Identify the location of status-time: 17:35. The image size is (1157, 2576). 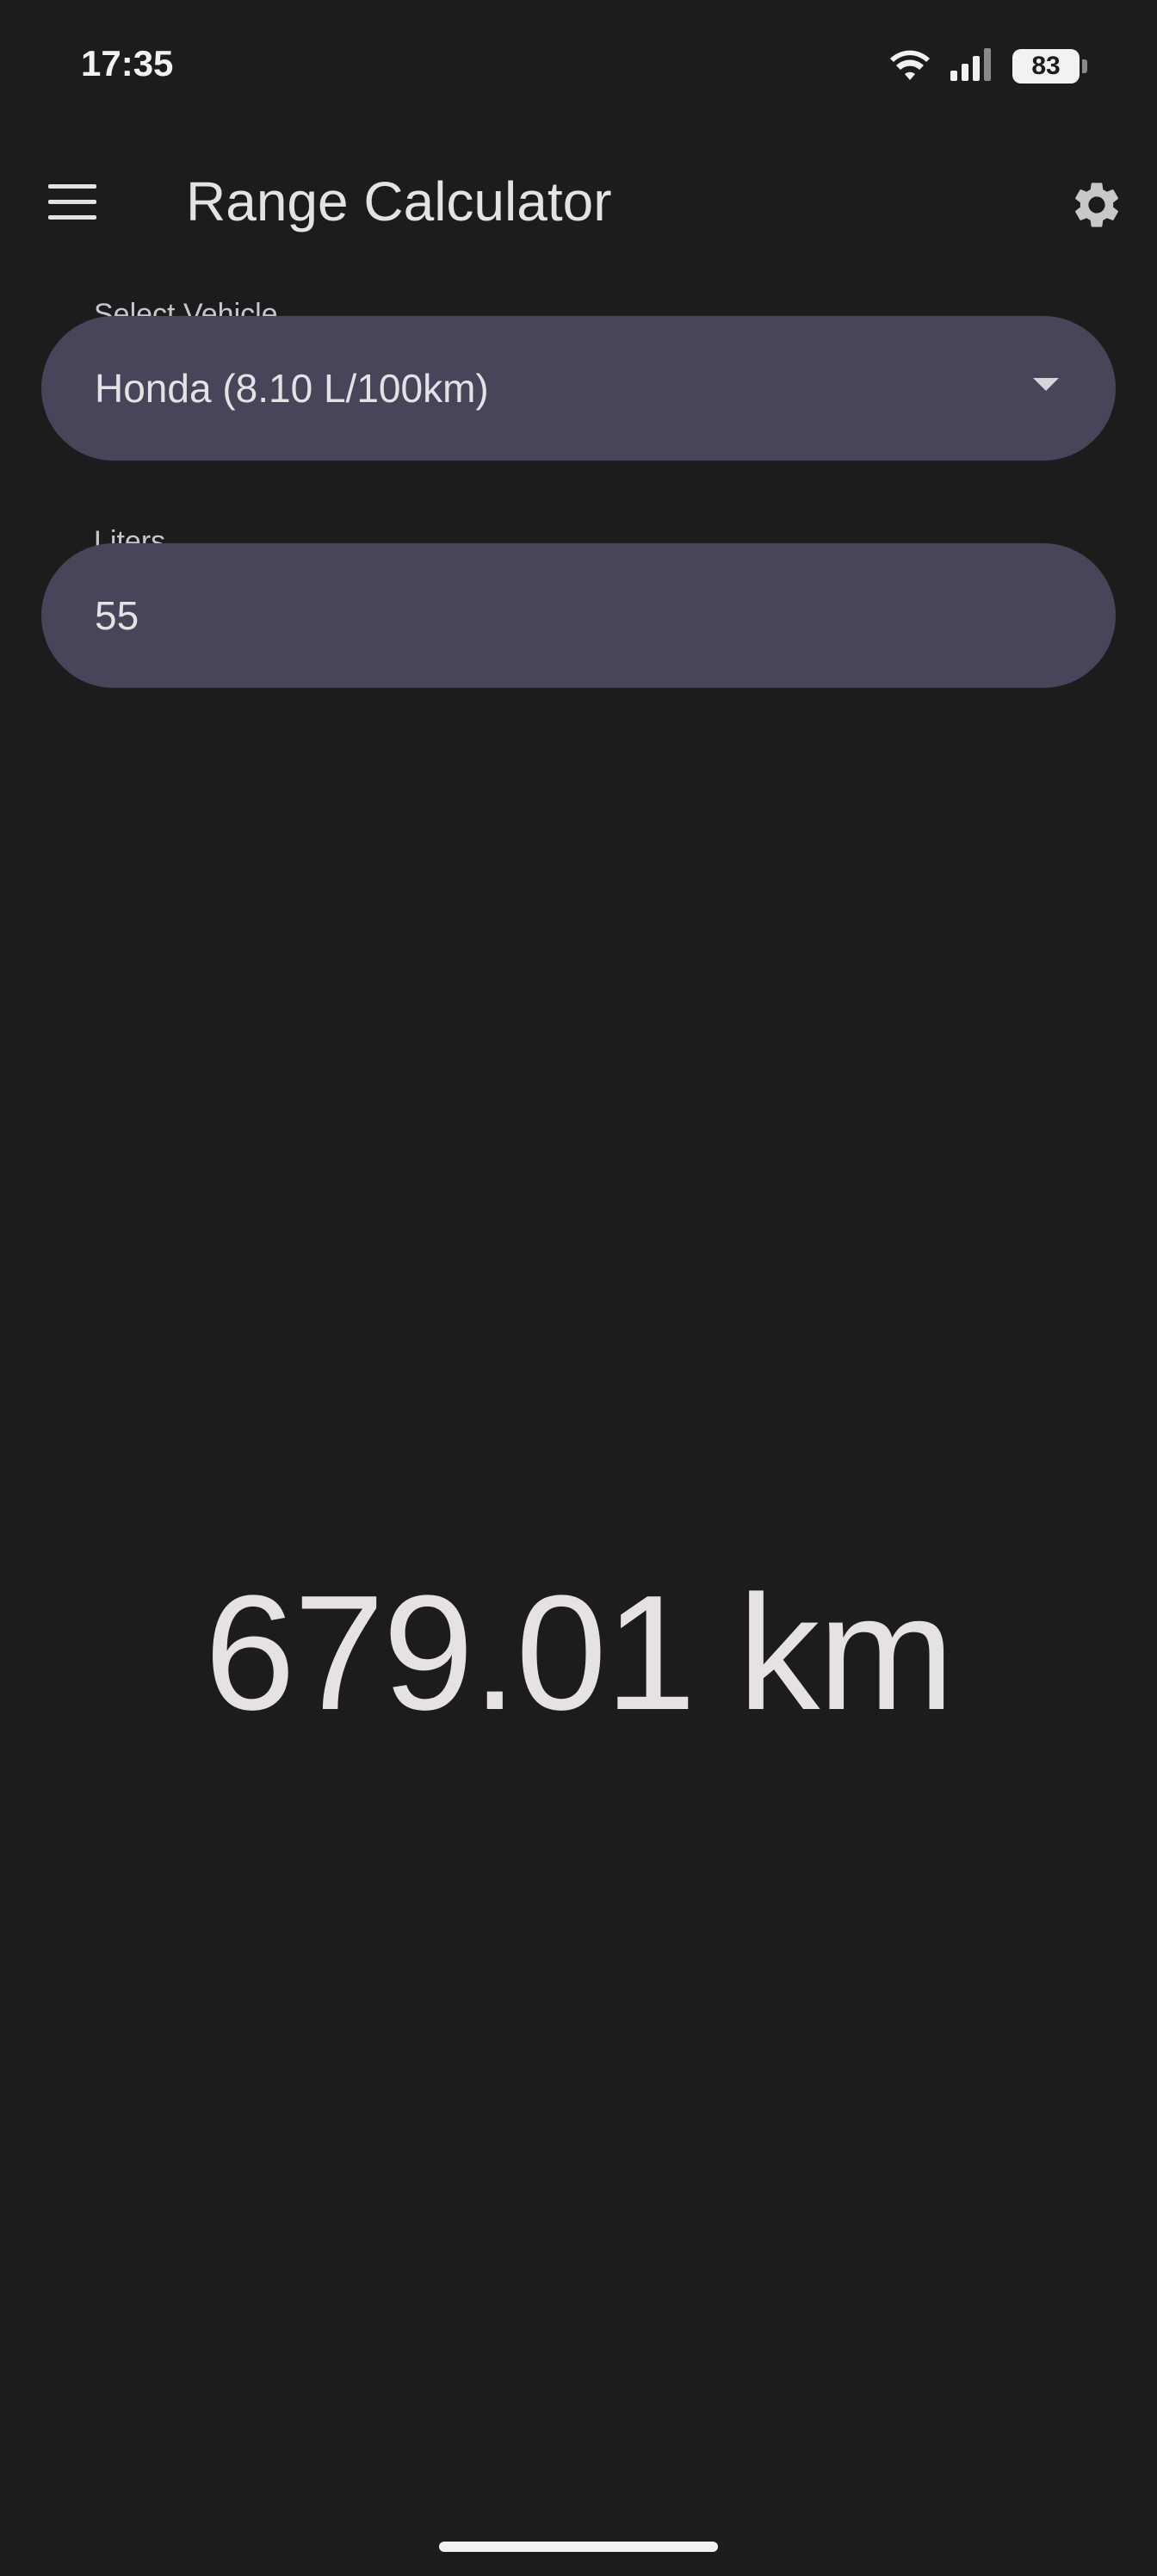
(127, 64).